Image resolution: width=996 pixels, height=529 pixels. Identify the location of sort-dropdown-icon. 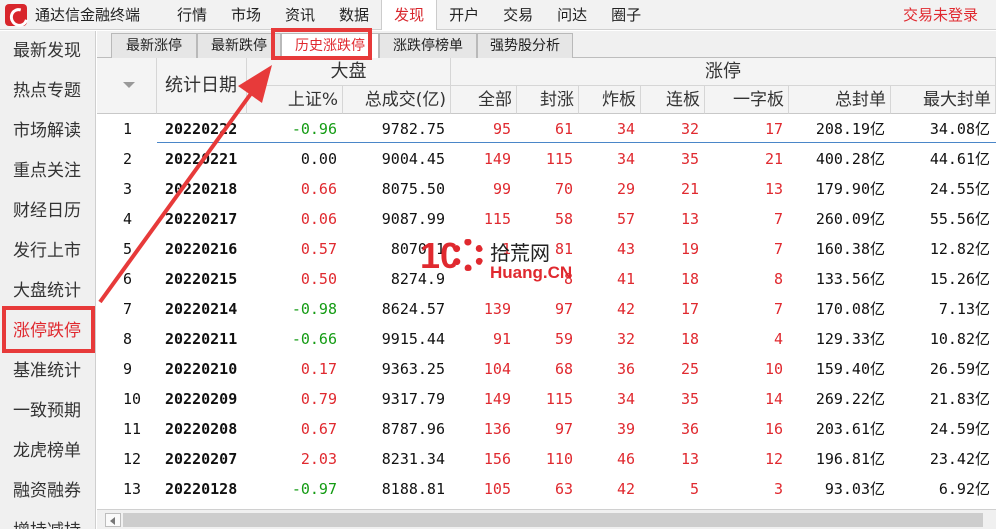
(129, 85).